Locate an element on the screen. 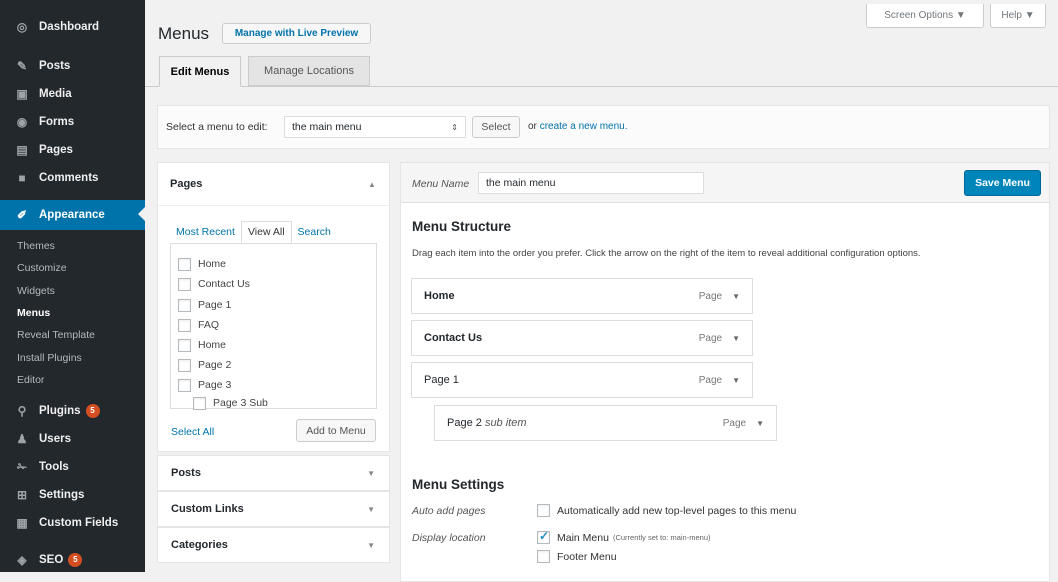 Image resolution: width=1058 pixels, height=582 pixels. auto-add-label: Auto add pages is located at coordinates (449, 511).